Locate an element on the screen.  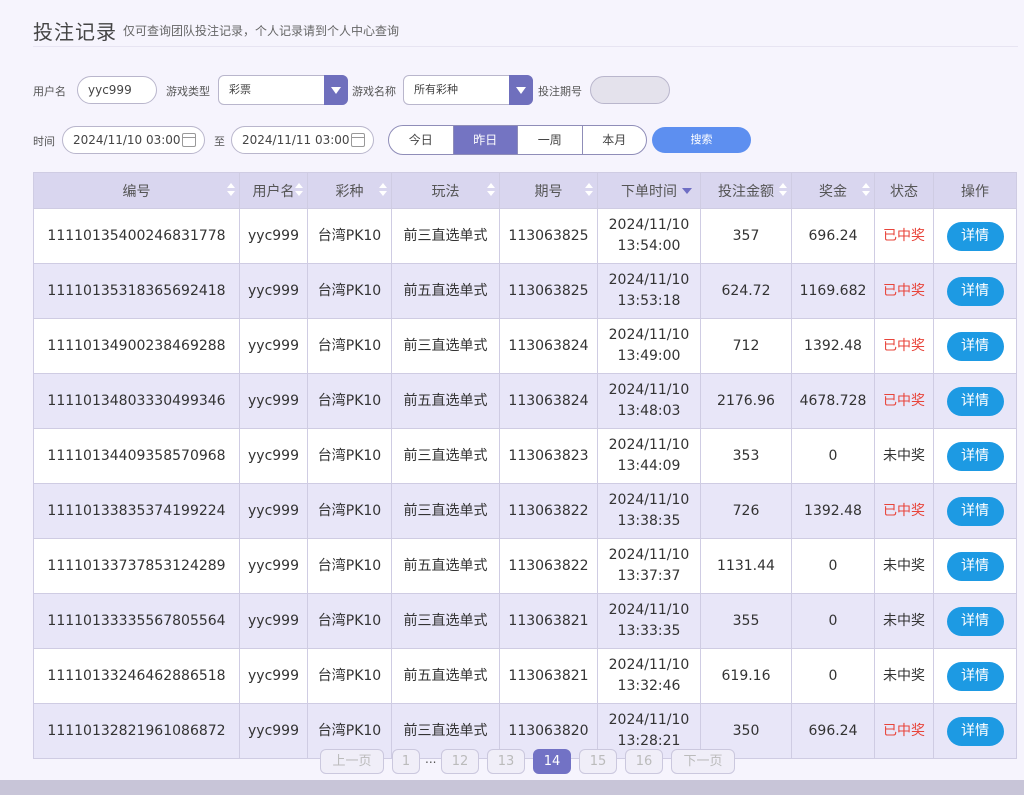
cell-period: 113063823 is located at coordinates (548, 456).